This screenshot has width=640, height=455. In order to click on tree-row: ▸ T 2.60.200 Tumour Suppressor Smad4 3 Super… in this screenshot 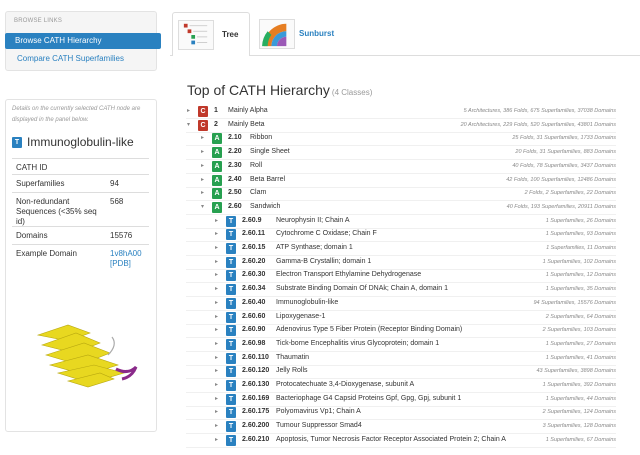, I will do `click(401, 428)`.